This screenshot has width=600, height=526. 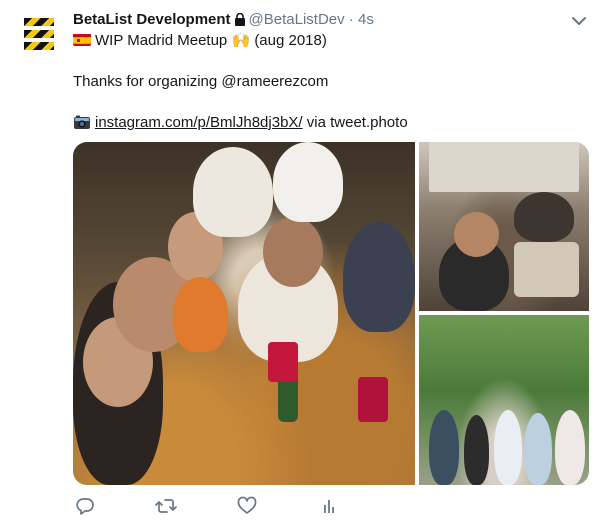 What do you see at coordinates (546, 269) in the screenshot?
I see `photo-table` at bounding box center [546, 269].